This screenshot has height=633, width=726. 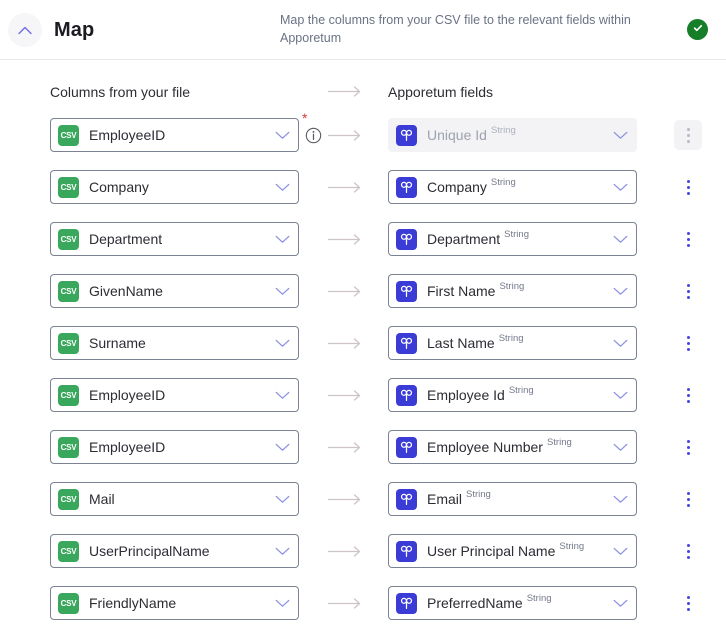 What do you see at coordinates (512, 239) in the screenshot?
I see `target-field-select-2: Department String` at bounding box center [512, 239].